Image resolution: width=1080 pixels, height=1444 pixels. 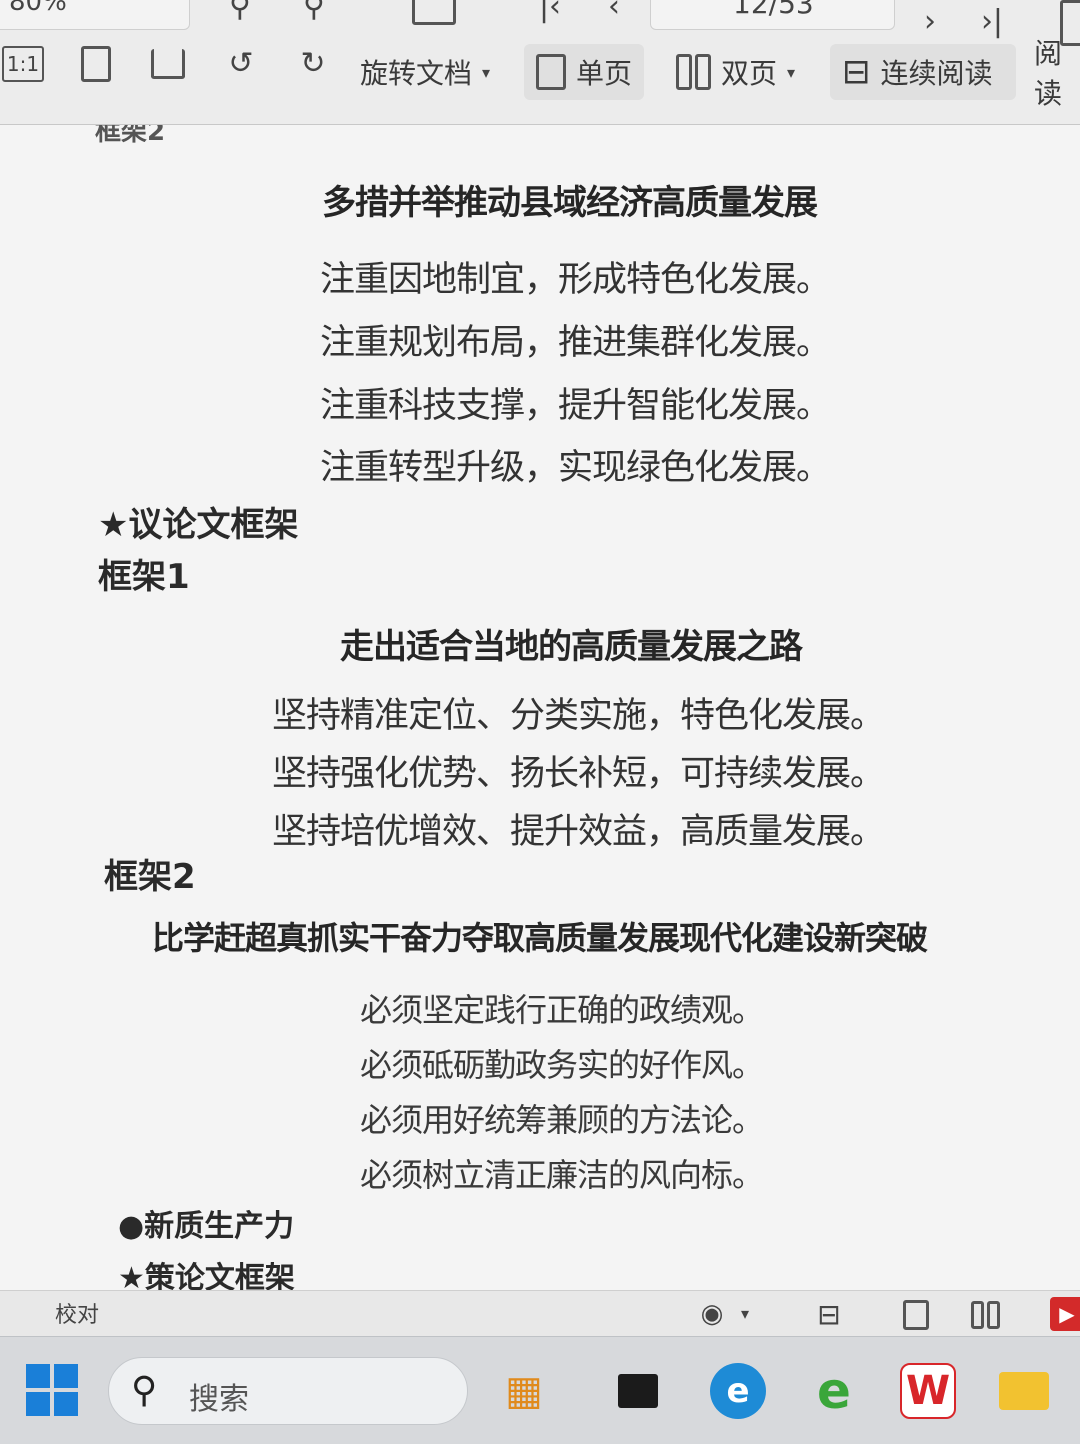 What do you see at coordinates (575, 280) in the screenshot?
I see `block1-line: 注重因地制宜，形成特色化发展。` at bounding box center [575, 280].